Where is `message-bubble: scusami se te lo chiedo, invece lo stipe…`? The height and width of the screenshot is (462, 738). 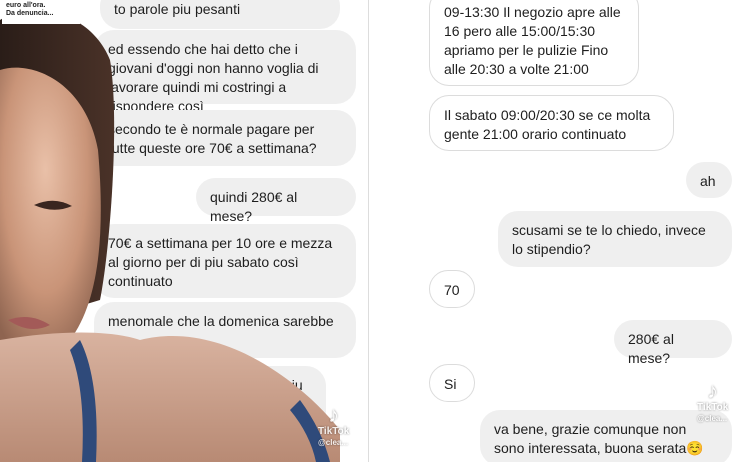
message-bubble: scusami se te lo chiedo, invece lo stipe… is located at coordinates (615, 239).